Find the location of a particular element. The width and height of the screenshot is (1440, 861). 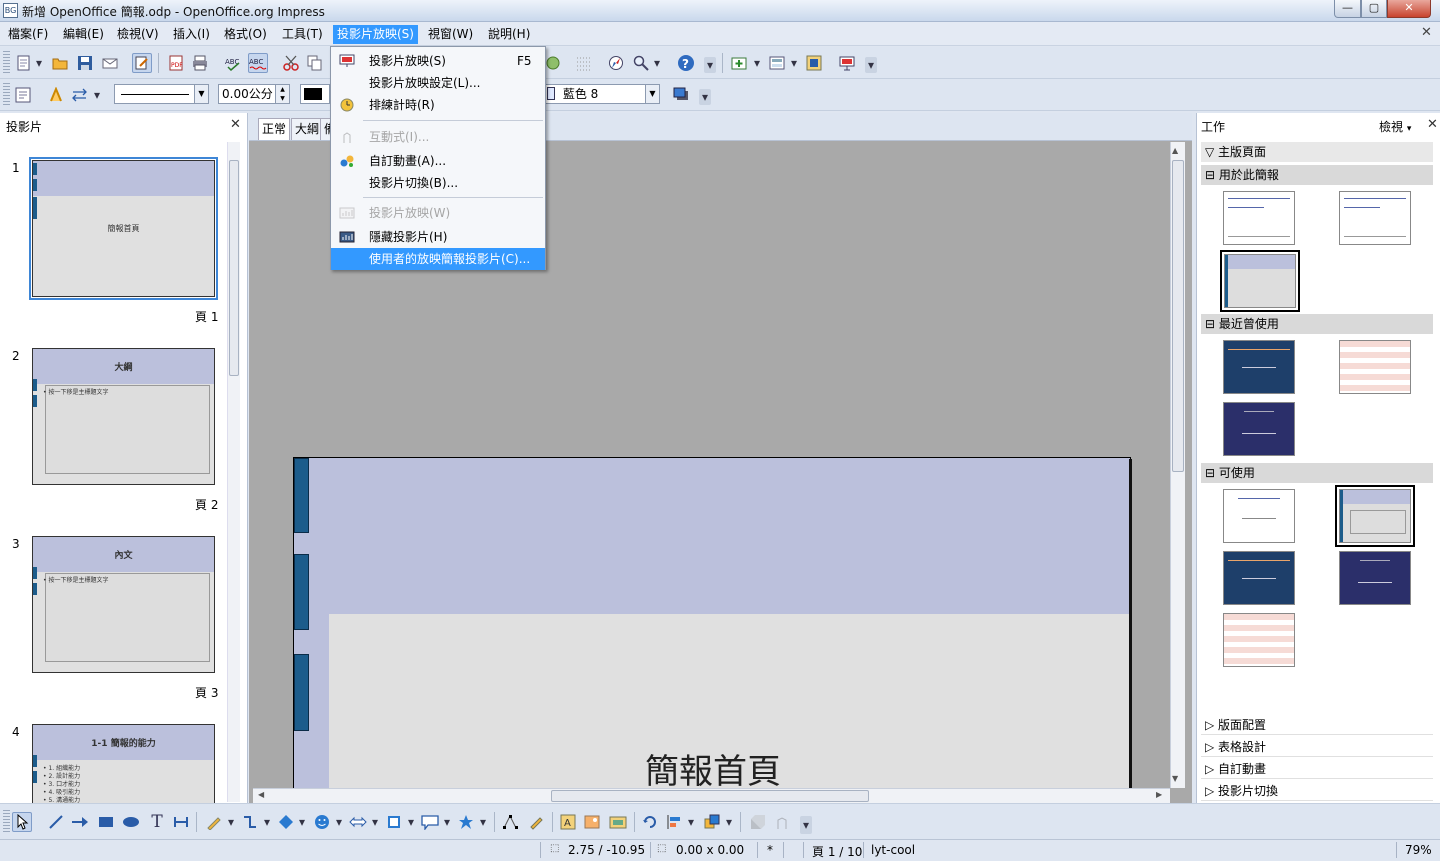

connector-dropdown-icon: ▾ is located at coordinates (267, 822).